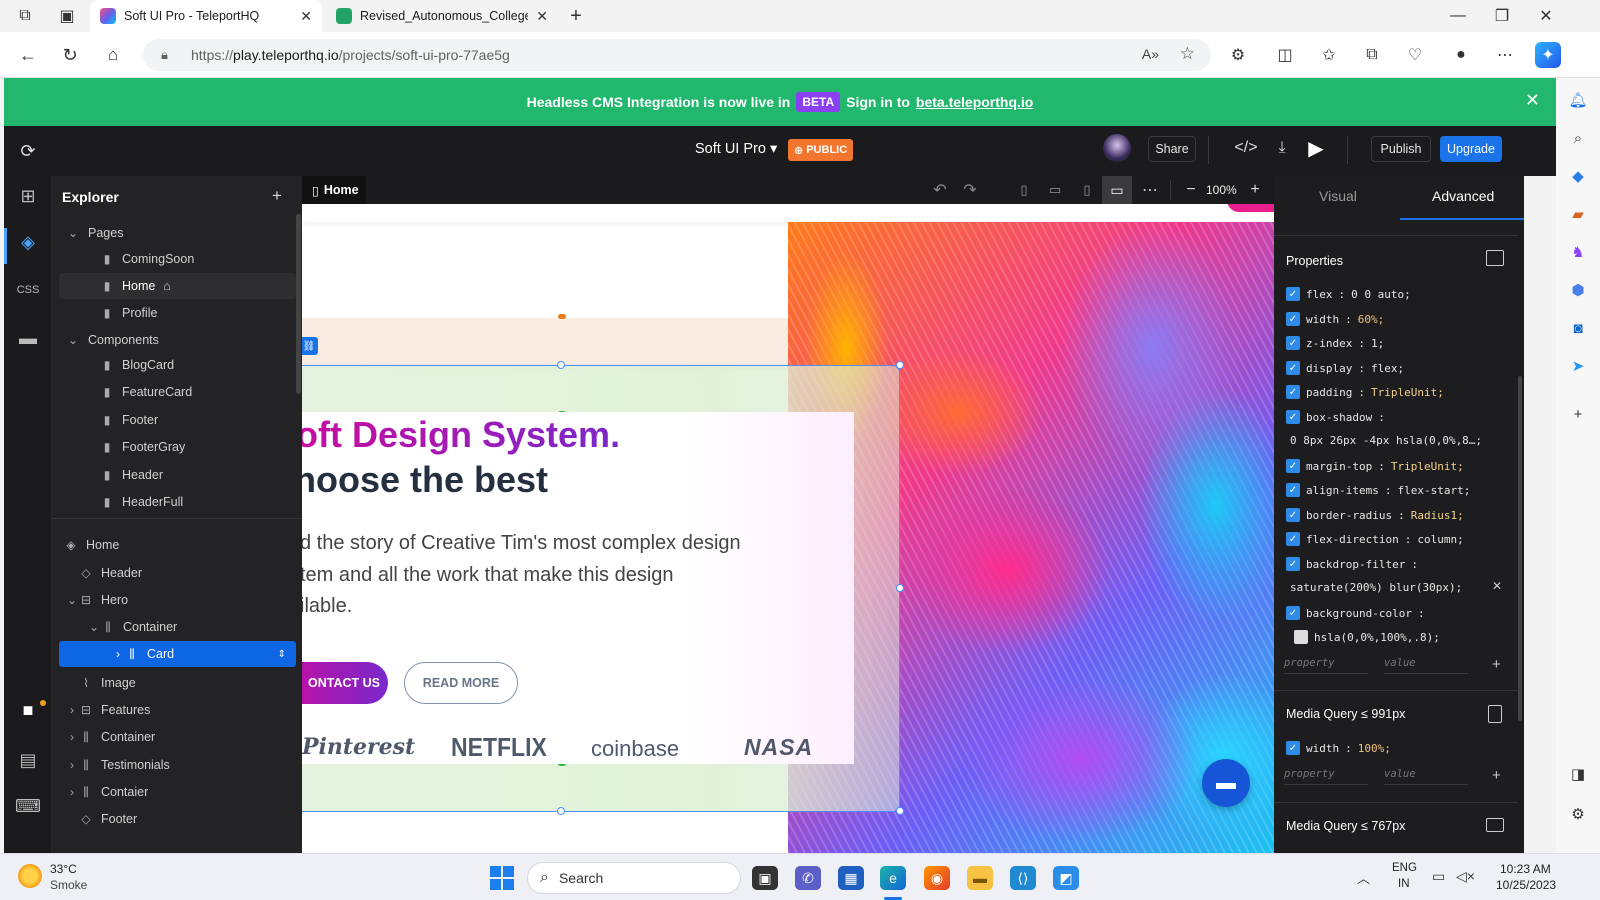 The height and width of the screenshot is (900, 1600). What do you see at coordinates (174, 392) in the screenshot?
I see `component-item: ▮ FeatureCard` at bounding box center [174, 392].